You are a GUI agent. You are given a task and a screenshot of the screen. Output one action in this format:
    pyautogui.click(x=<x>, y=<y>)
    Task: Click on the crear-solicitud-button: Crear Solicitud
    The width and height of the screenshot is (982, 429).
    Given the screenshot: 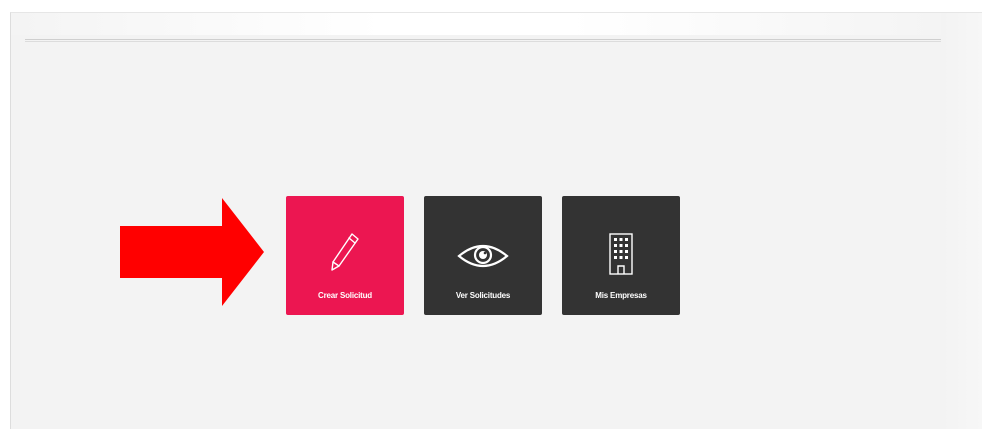 What is the action you would take?
    pyautogui.click(x=345, y=255)
    